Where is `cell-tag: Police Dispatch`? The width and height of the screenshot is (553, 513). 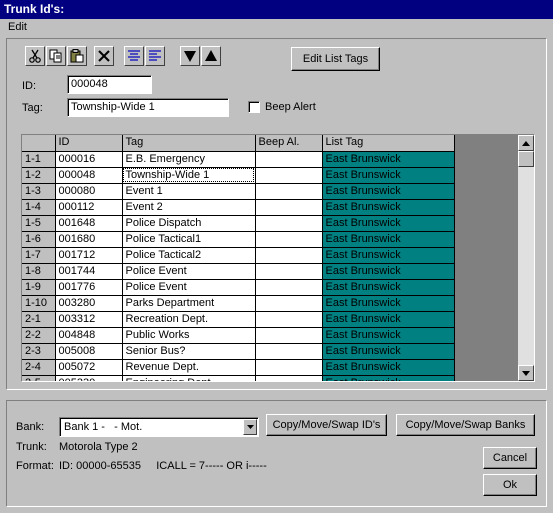
cell-tag: Police Dispatch is located at coordinates (189, 223).